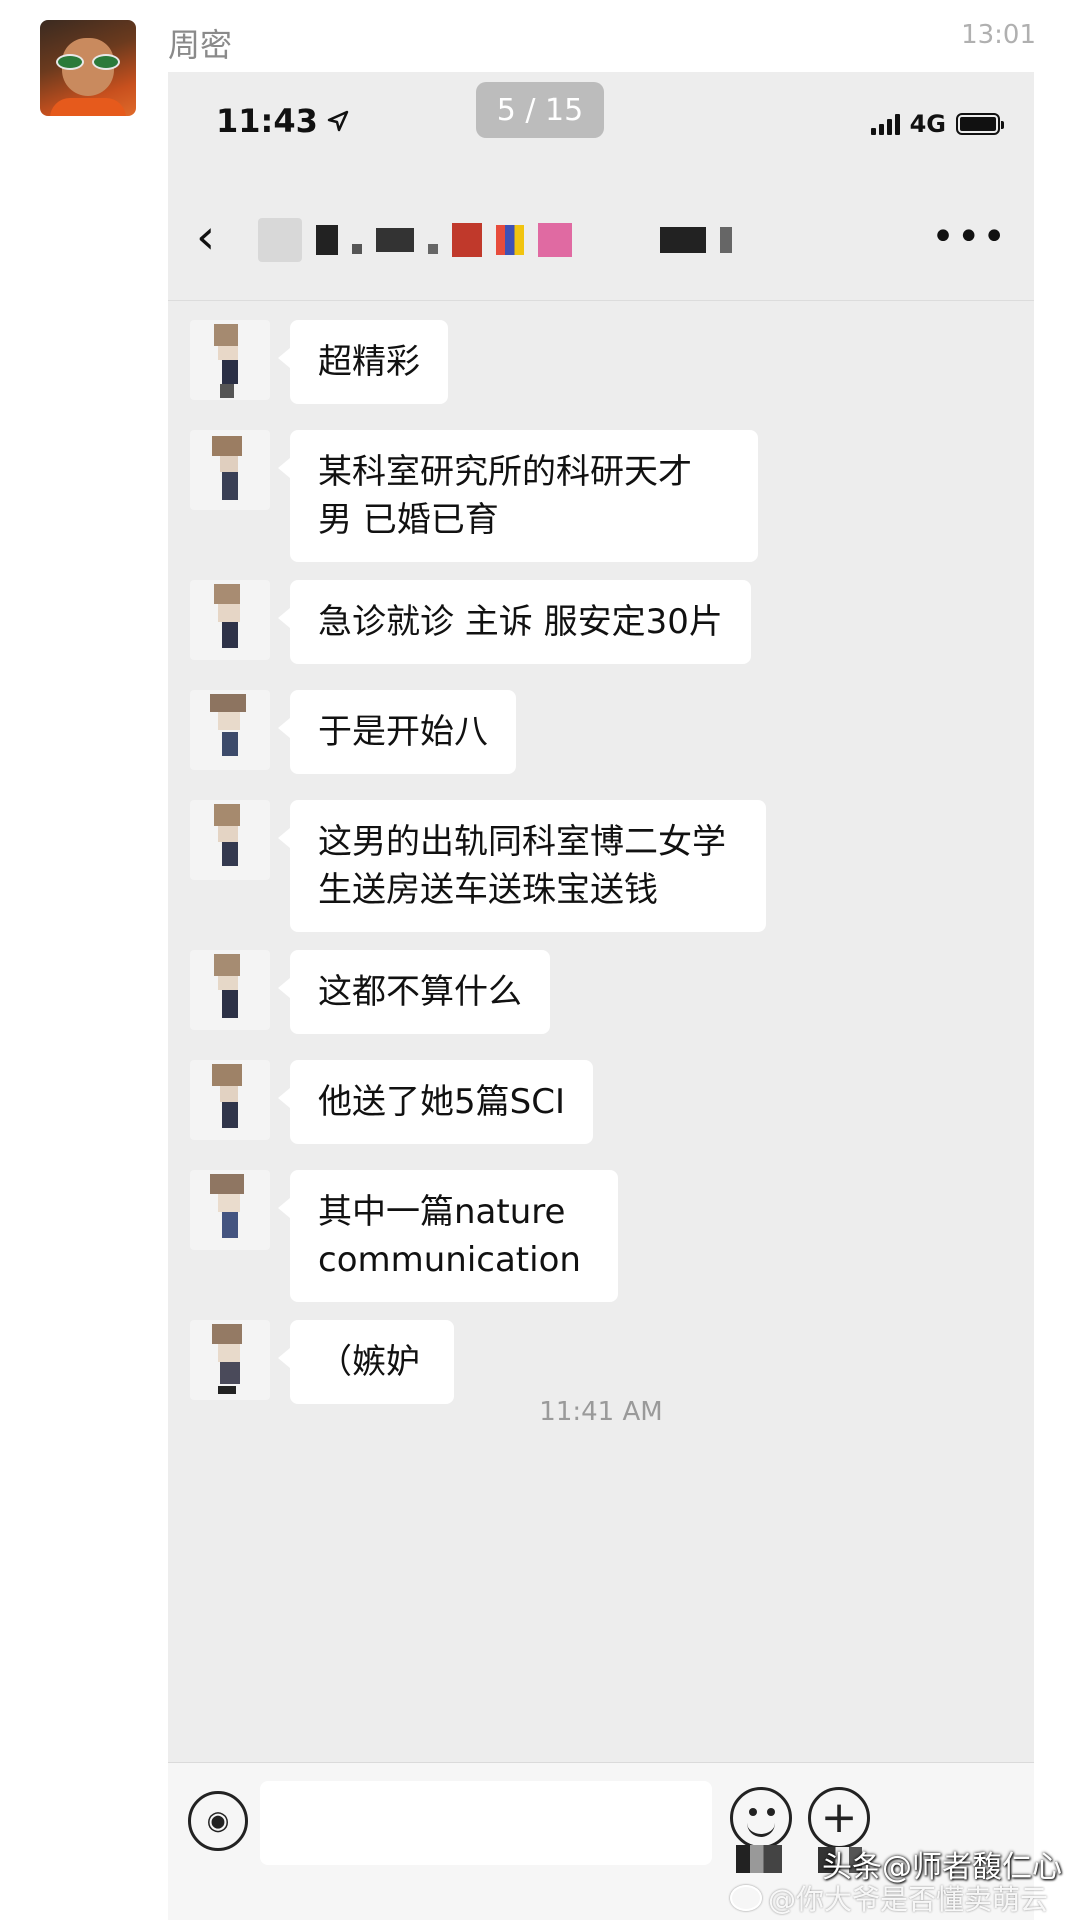 The height and width of the screenshot is (1920, 1080). What do you see at coordinates (522, 866) in the screenshot?
I see `message-bubble: 这男的出轨同科室博二女学生送房送车送珠宝送钱` at bounding box center [522, 866].